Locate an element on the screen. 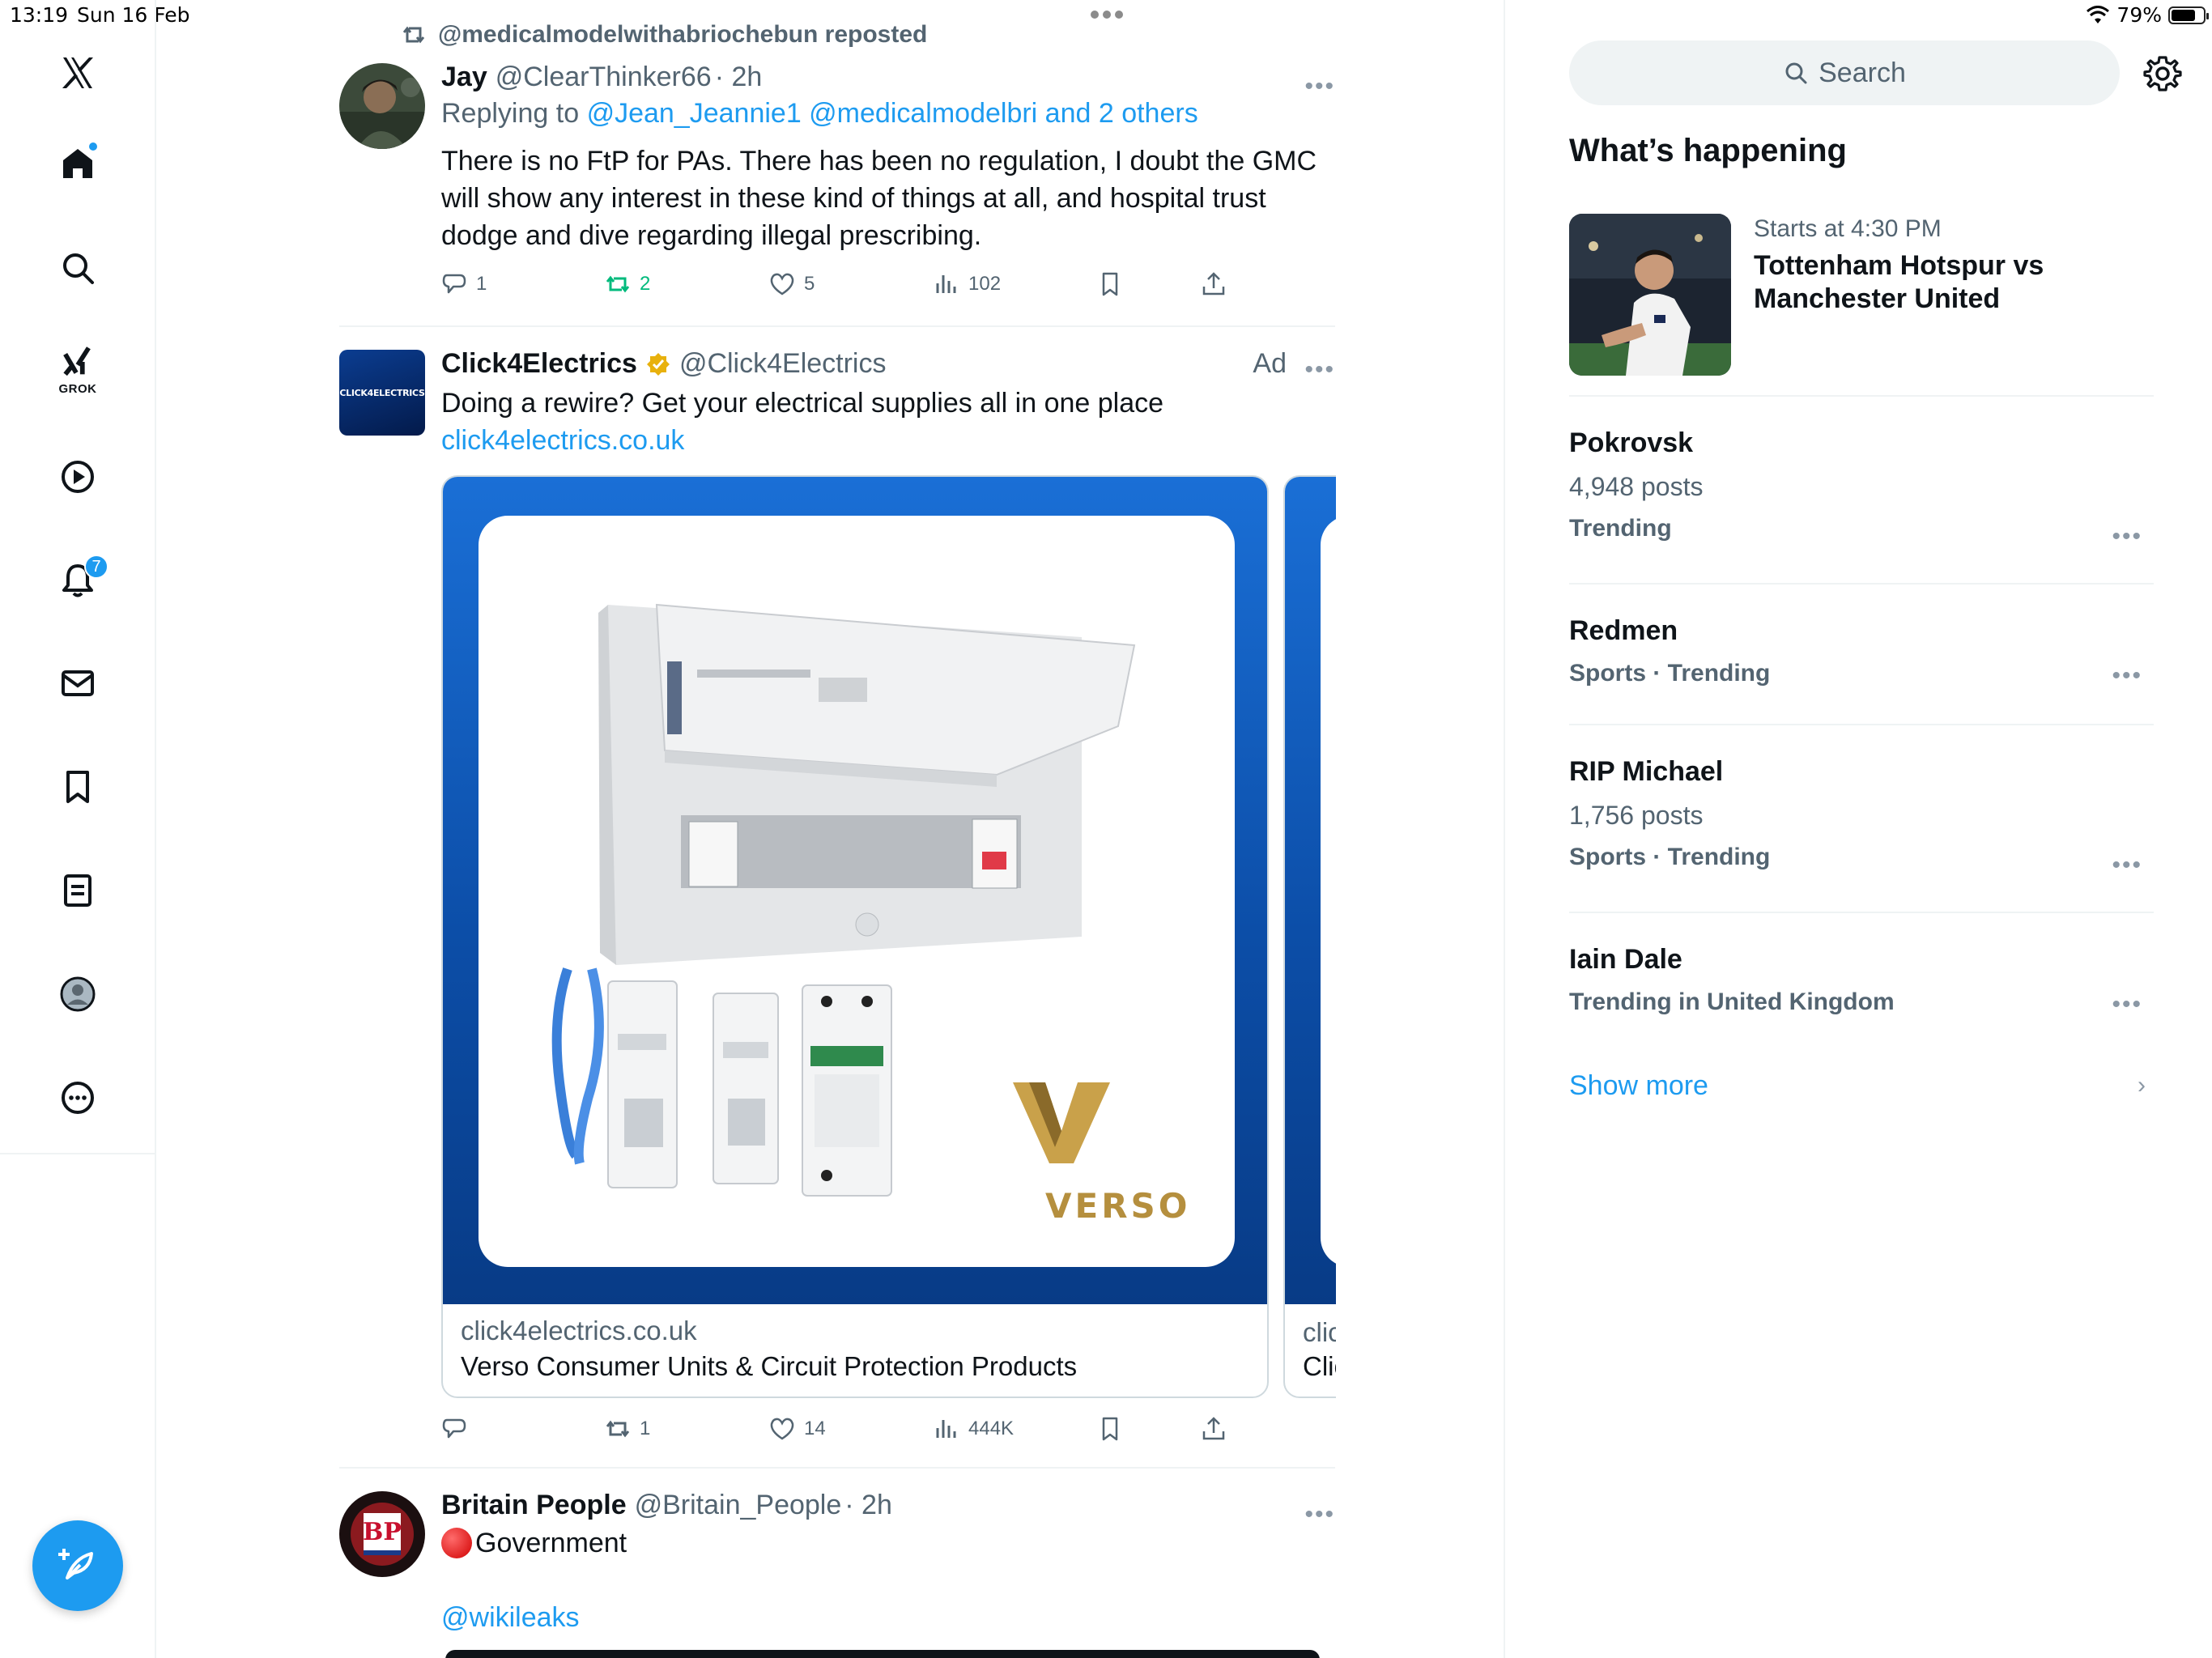 The image size is (2212, 1658). repost-button: 1 is located at coordinates (627, 1429).